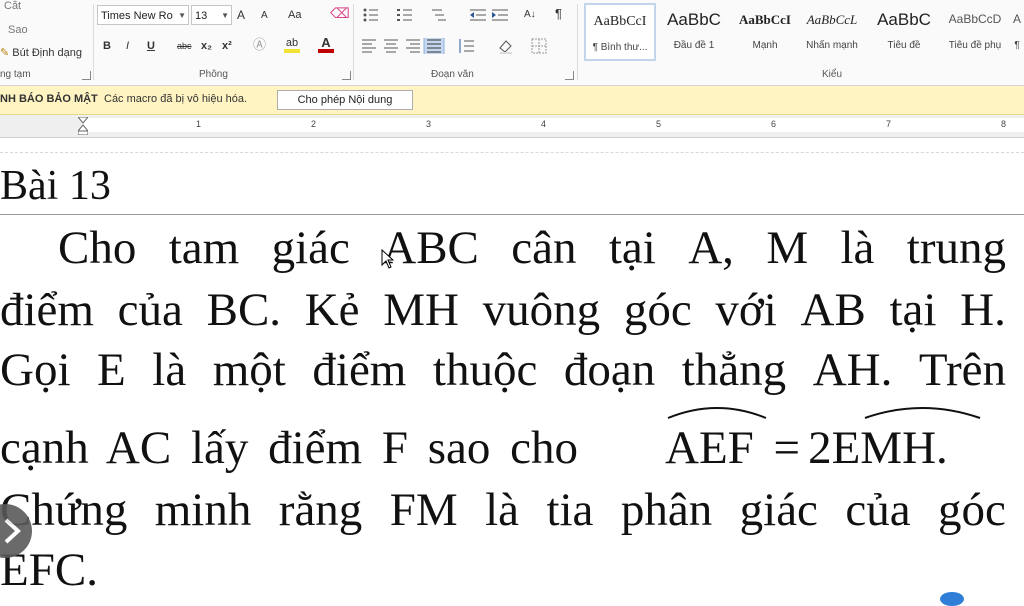 Image resolution: width=1024 pixels, height=606 pixels. What do you see at coordinates (505, 47) in the screenshot?
I see `shading-icon` at bounding box center [505, 47].